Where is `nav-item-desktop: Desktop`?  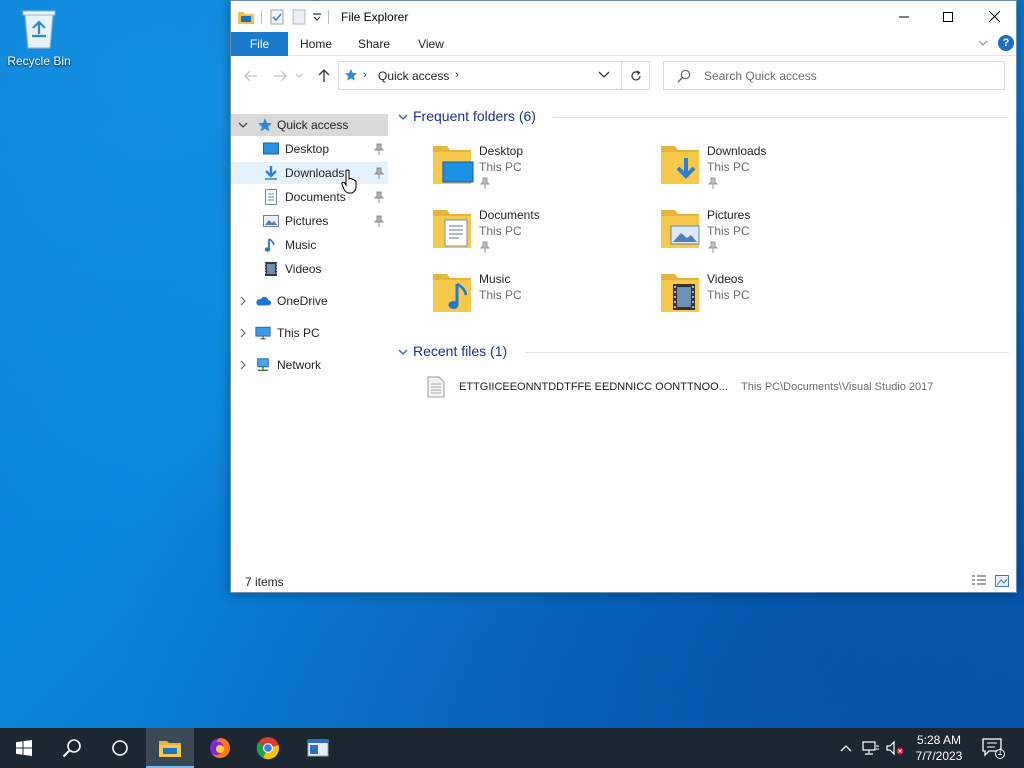
nav-item-desktop: Desktop is located at coordinates (309, 149).